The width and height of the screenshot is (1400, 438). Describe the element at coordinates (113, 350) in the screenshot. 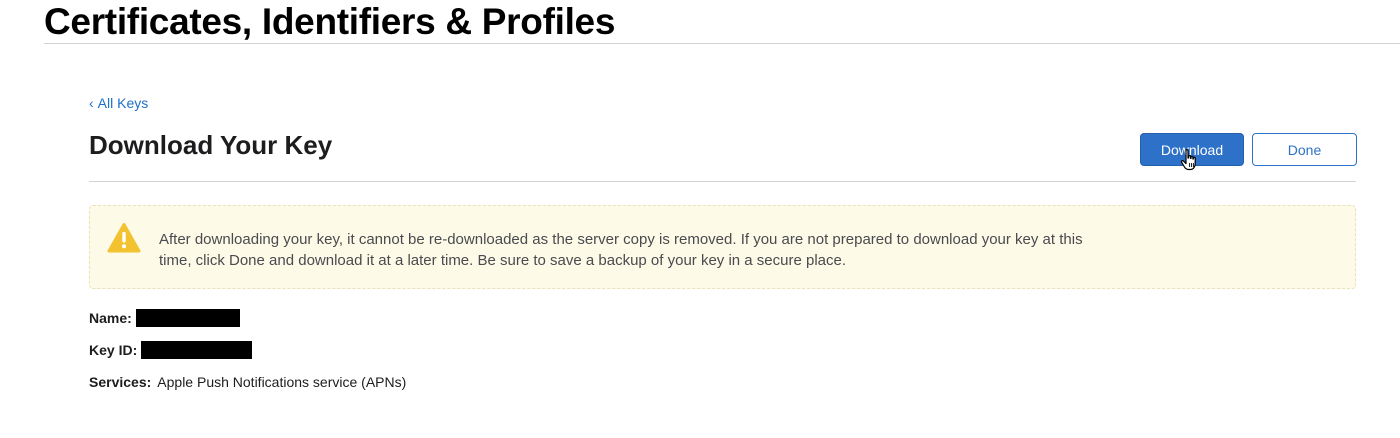

I see `key-id-label: Key ID:` at that location.